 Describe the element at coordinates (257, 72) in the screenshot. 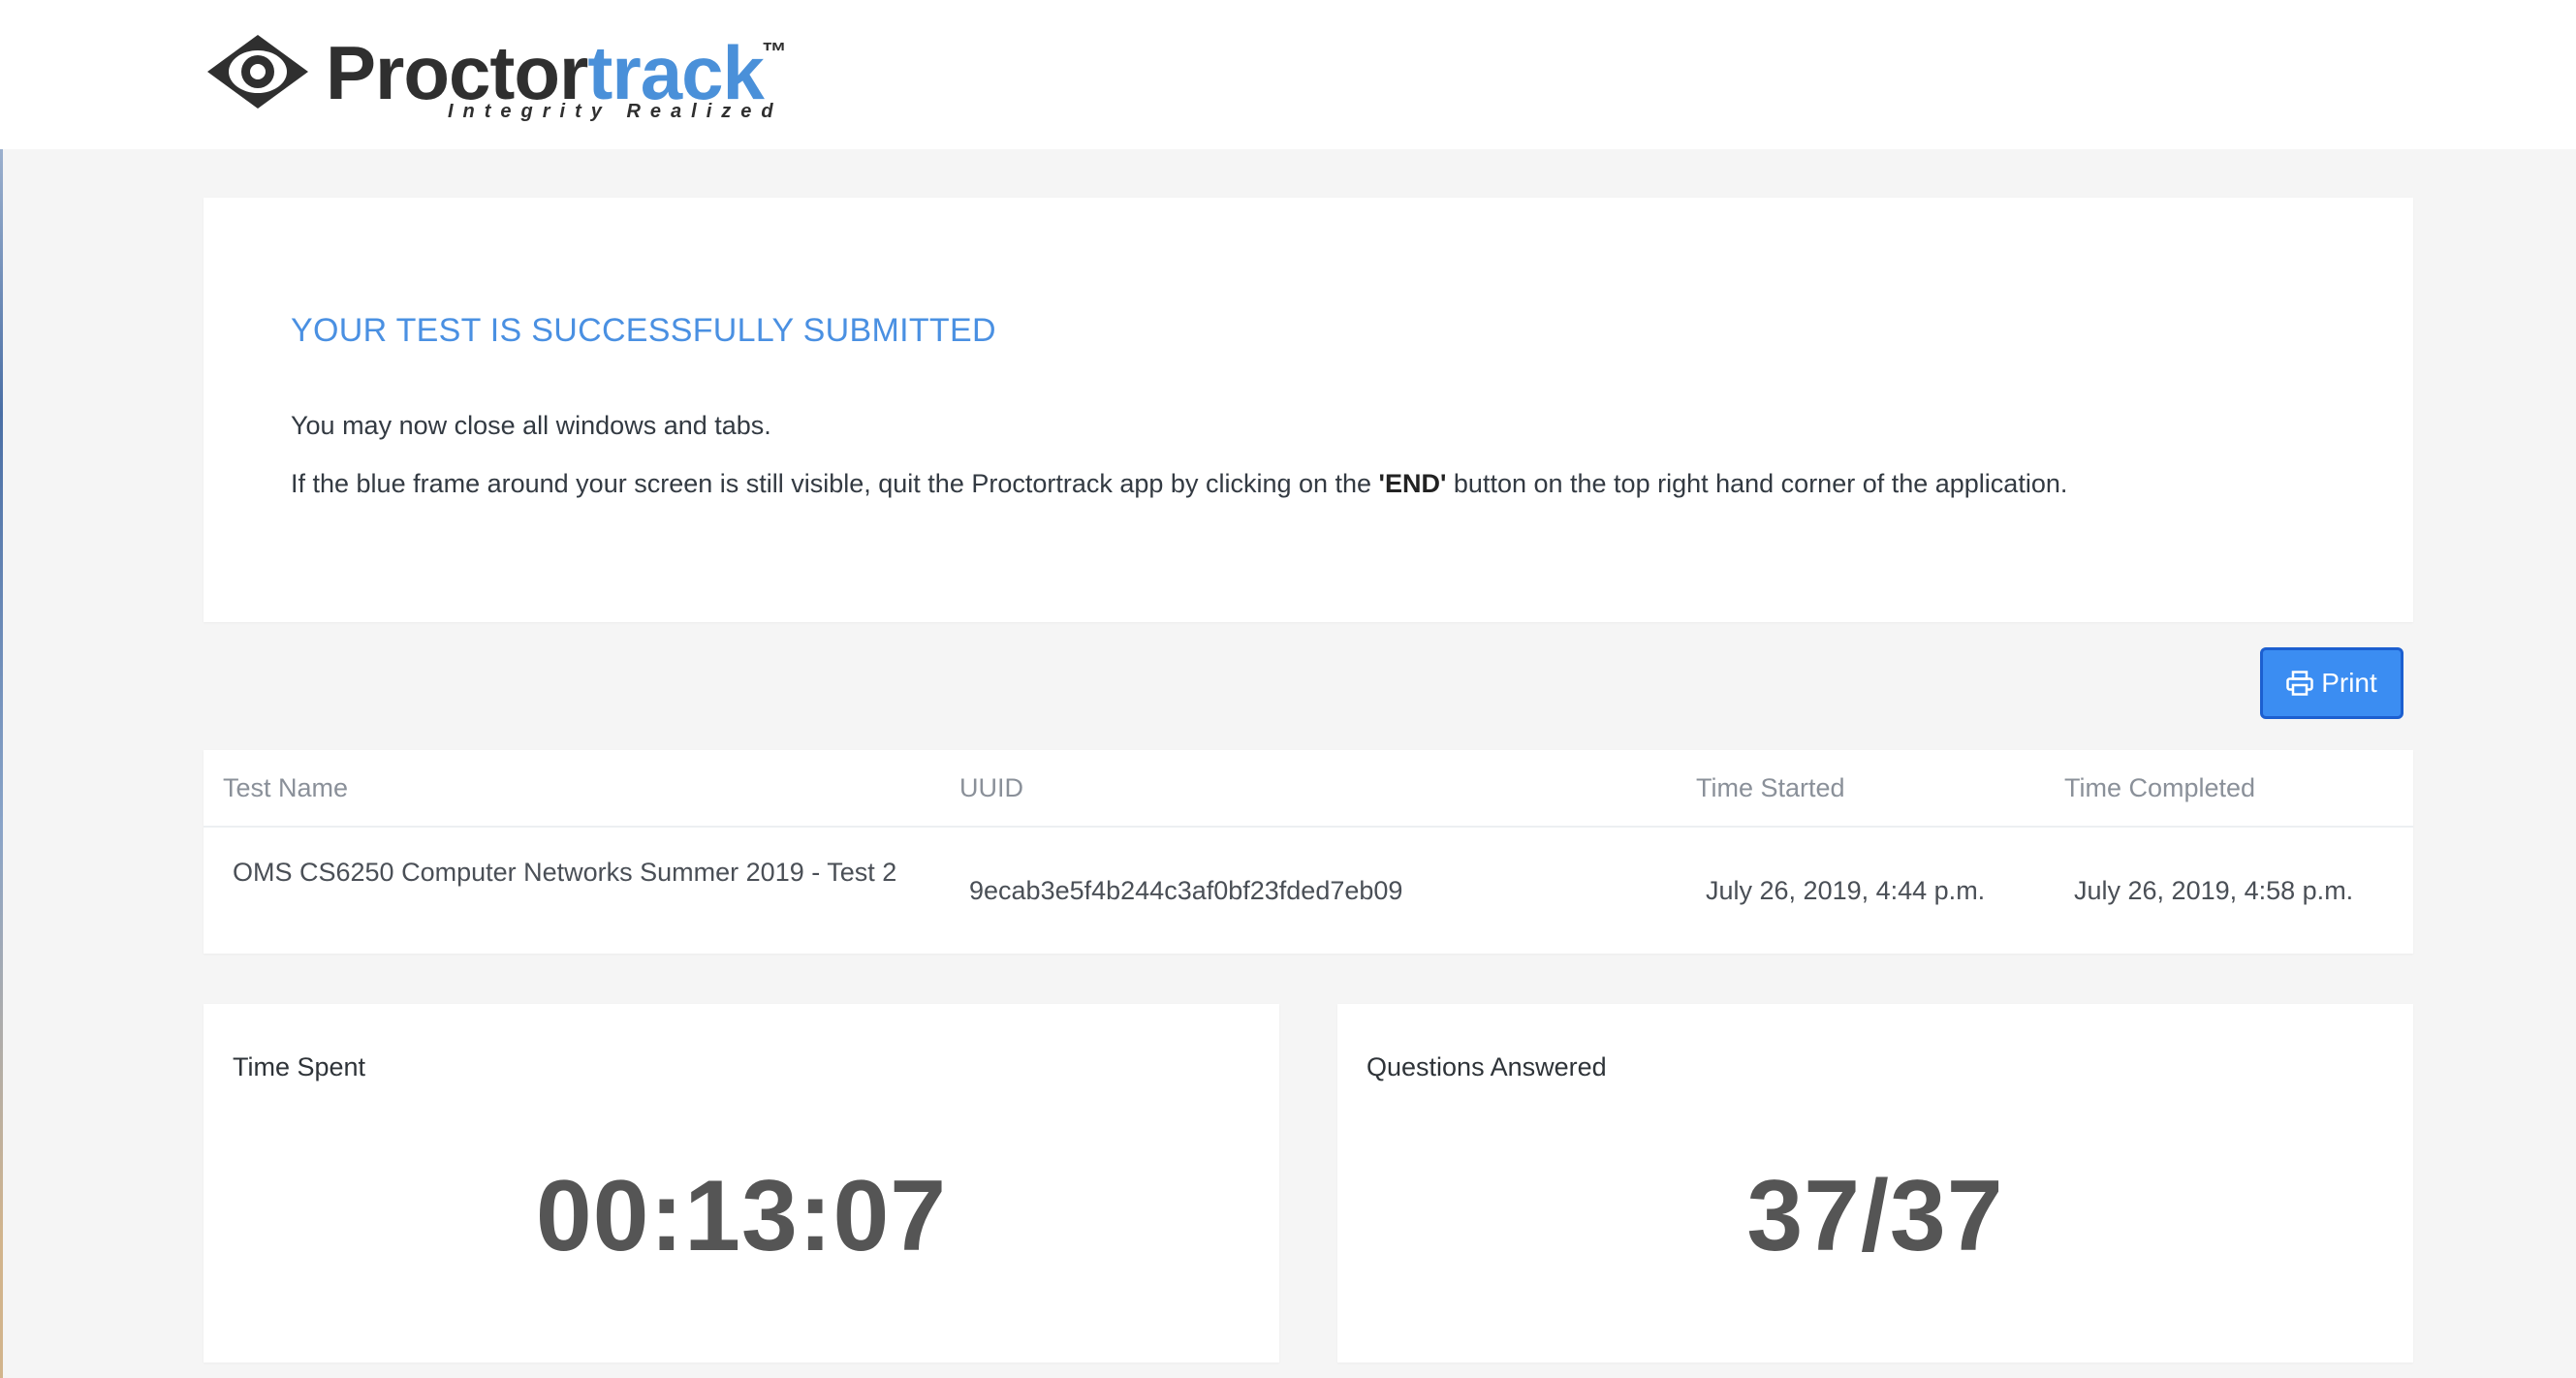

I see `eye-logo-icon` at that location.